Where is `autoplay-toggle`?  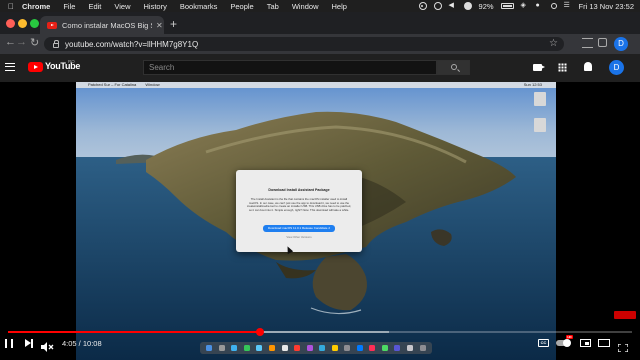 autoplay-toggle is located at coordinates (563, 343).